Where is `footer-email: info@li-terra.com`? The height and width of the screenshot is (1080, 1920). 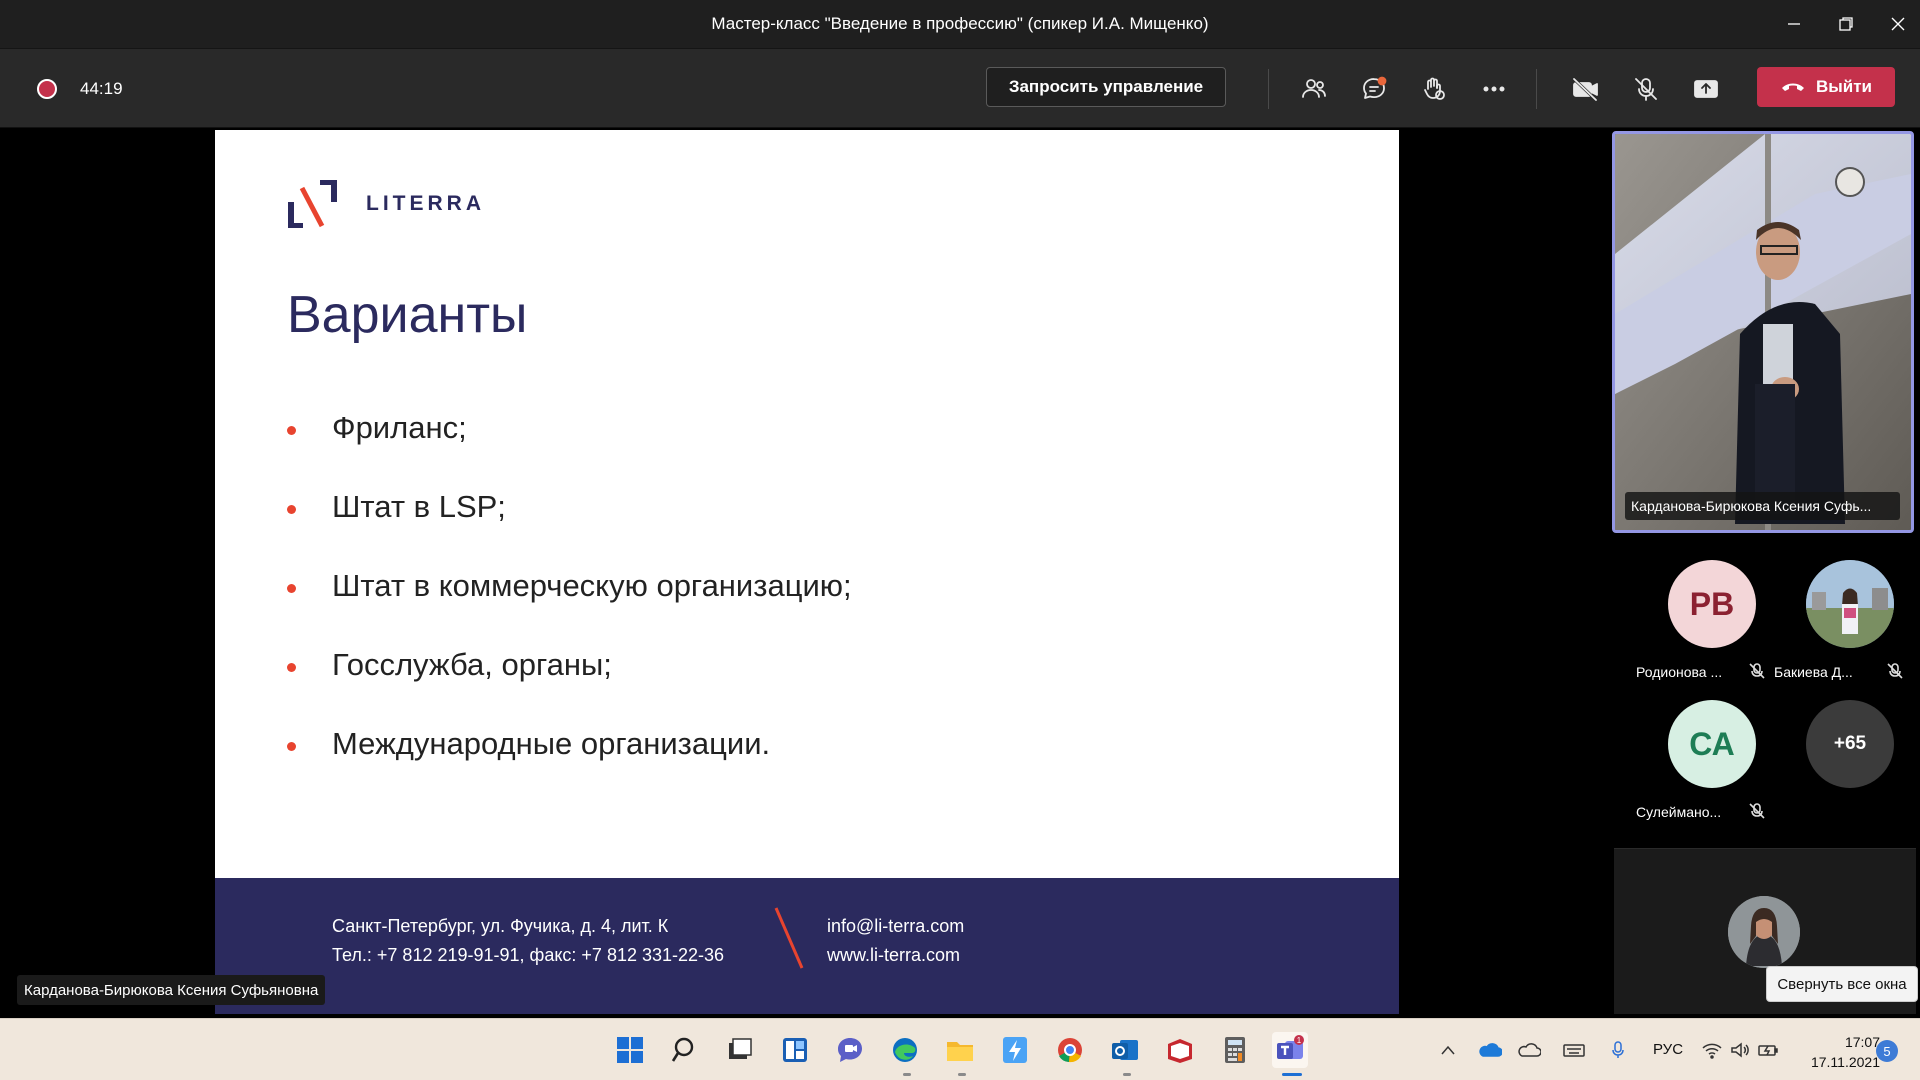 footer-email: info@li-terra.com is located at coordinates (896, 926).